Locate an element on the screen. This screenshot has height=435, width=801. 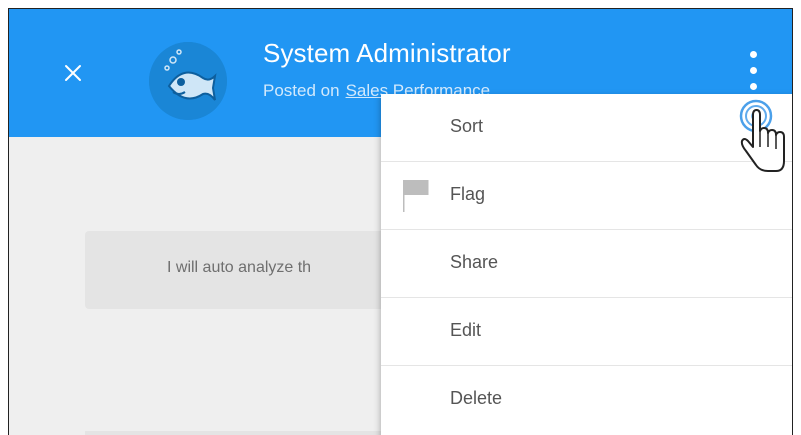
menu-item-label: Flag is located at coordinates (468, 194).